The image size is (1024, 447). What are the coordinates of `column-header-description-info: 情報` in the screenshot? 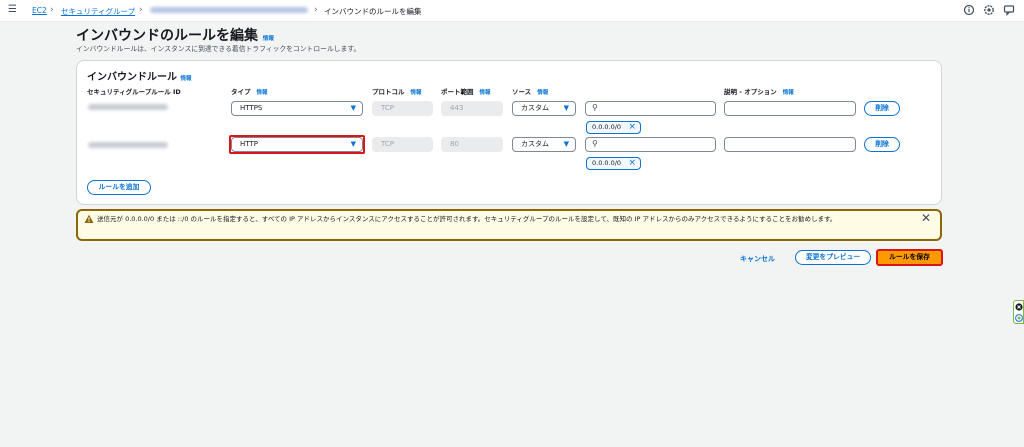 It's located at (788, 93).